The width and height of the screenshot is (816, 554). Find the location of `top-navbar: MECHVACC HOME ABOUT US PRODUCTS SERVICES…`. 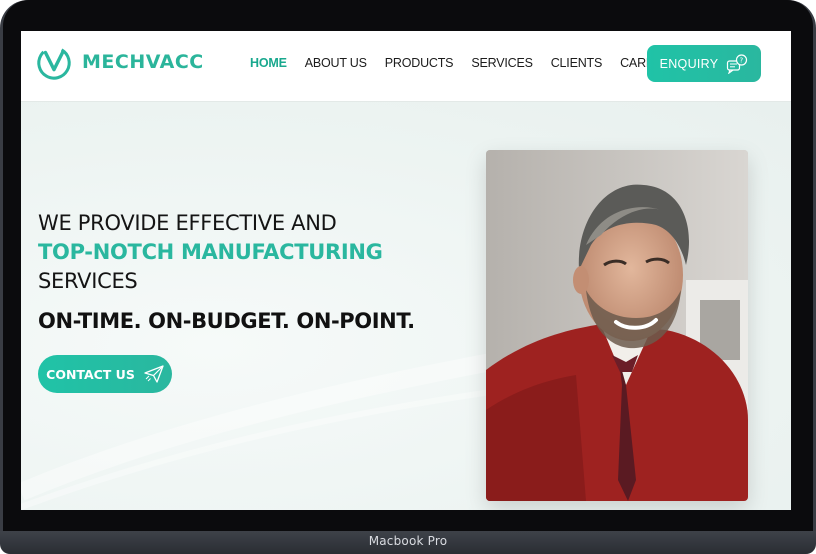

top-navbar: MECHVACC HOME ABOUT US PRODUCTS SERVICES… is located at coordinates (406, 66).